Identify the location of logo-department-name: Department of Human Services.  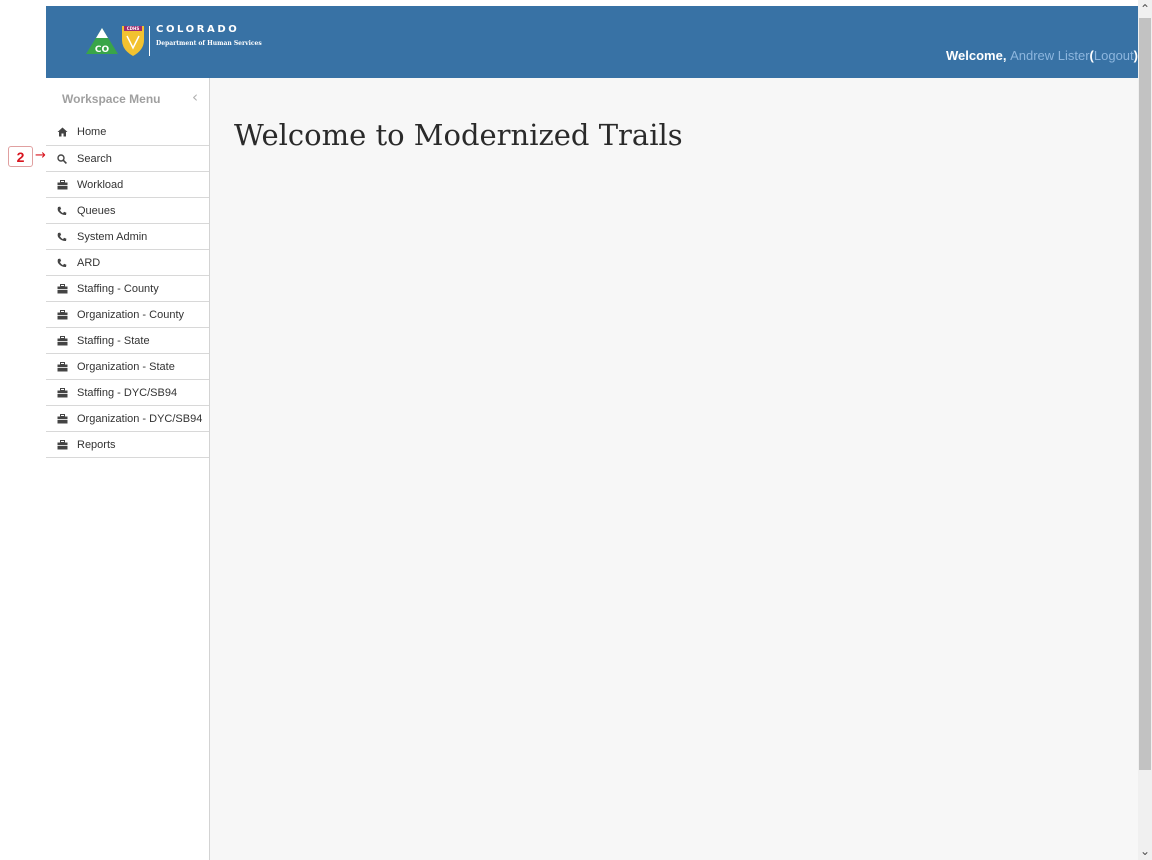
(209, 43).